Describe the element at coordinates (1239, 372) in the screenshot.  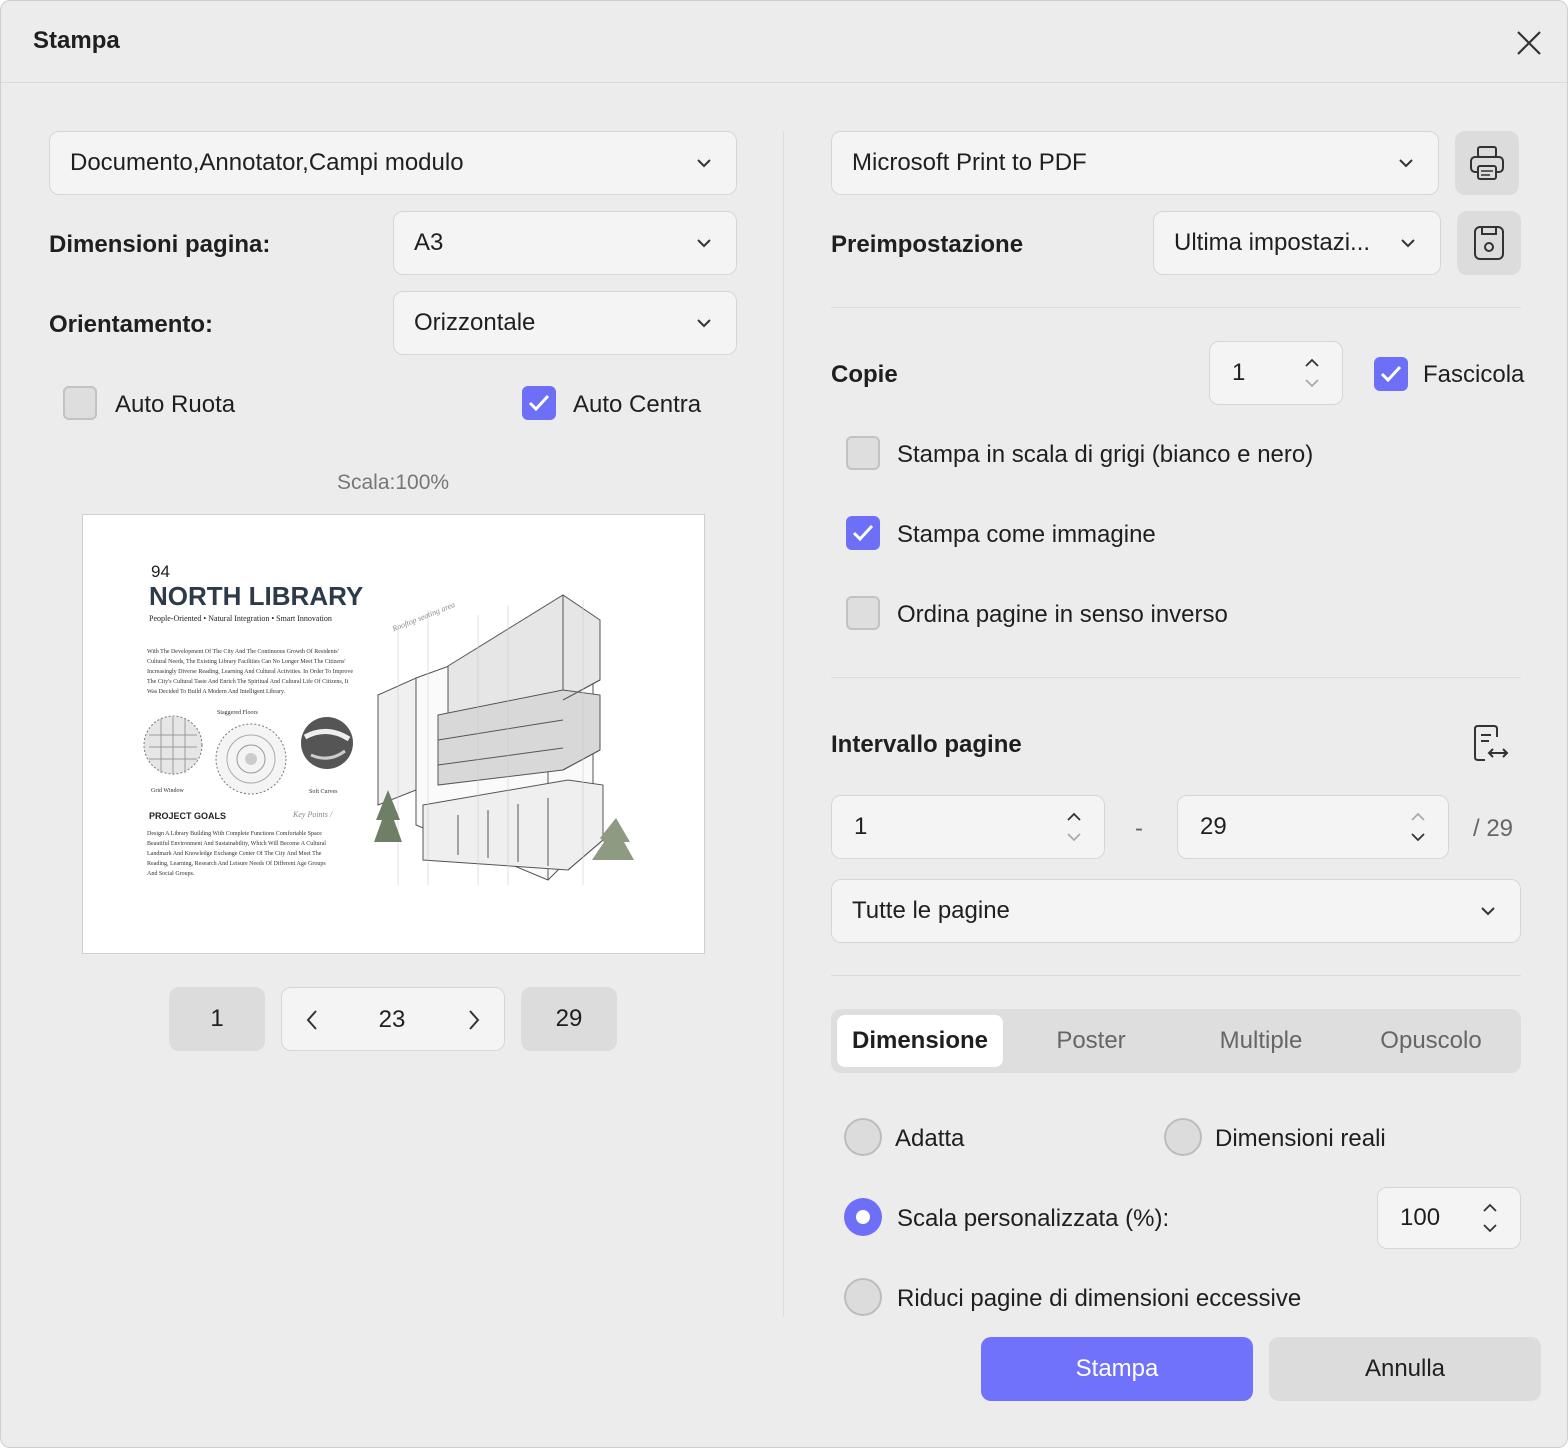
I see `copies-value: 1` at that location.